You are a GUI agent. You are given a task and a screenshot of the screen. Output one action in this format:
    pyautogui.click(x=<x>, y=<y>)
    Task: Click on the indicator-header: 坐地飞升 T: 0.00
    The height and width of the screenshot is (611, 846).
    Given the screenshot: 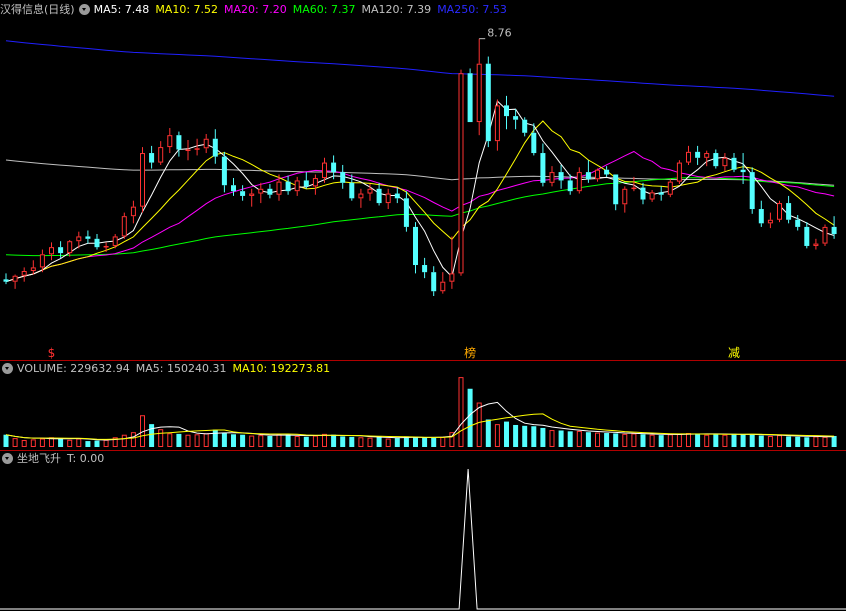 What is the action you would take?
    pyautogui.click(x=55, y=459)
    